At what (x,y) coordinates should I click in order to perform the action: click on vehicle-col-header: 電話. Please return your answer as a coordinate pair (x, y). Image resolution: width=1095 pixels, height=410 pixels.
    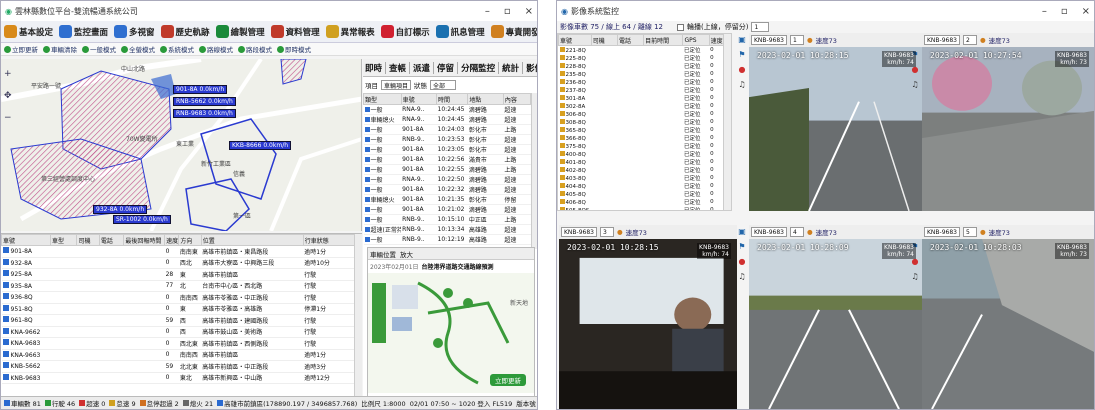
    Looking at the image, I should click on (111, 240).